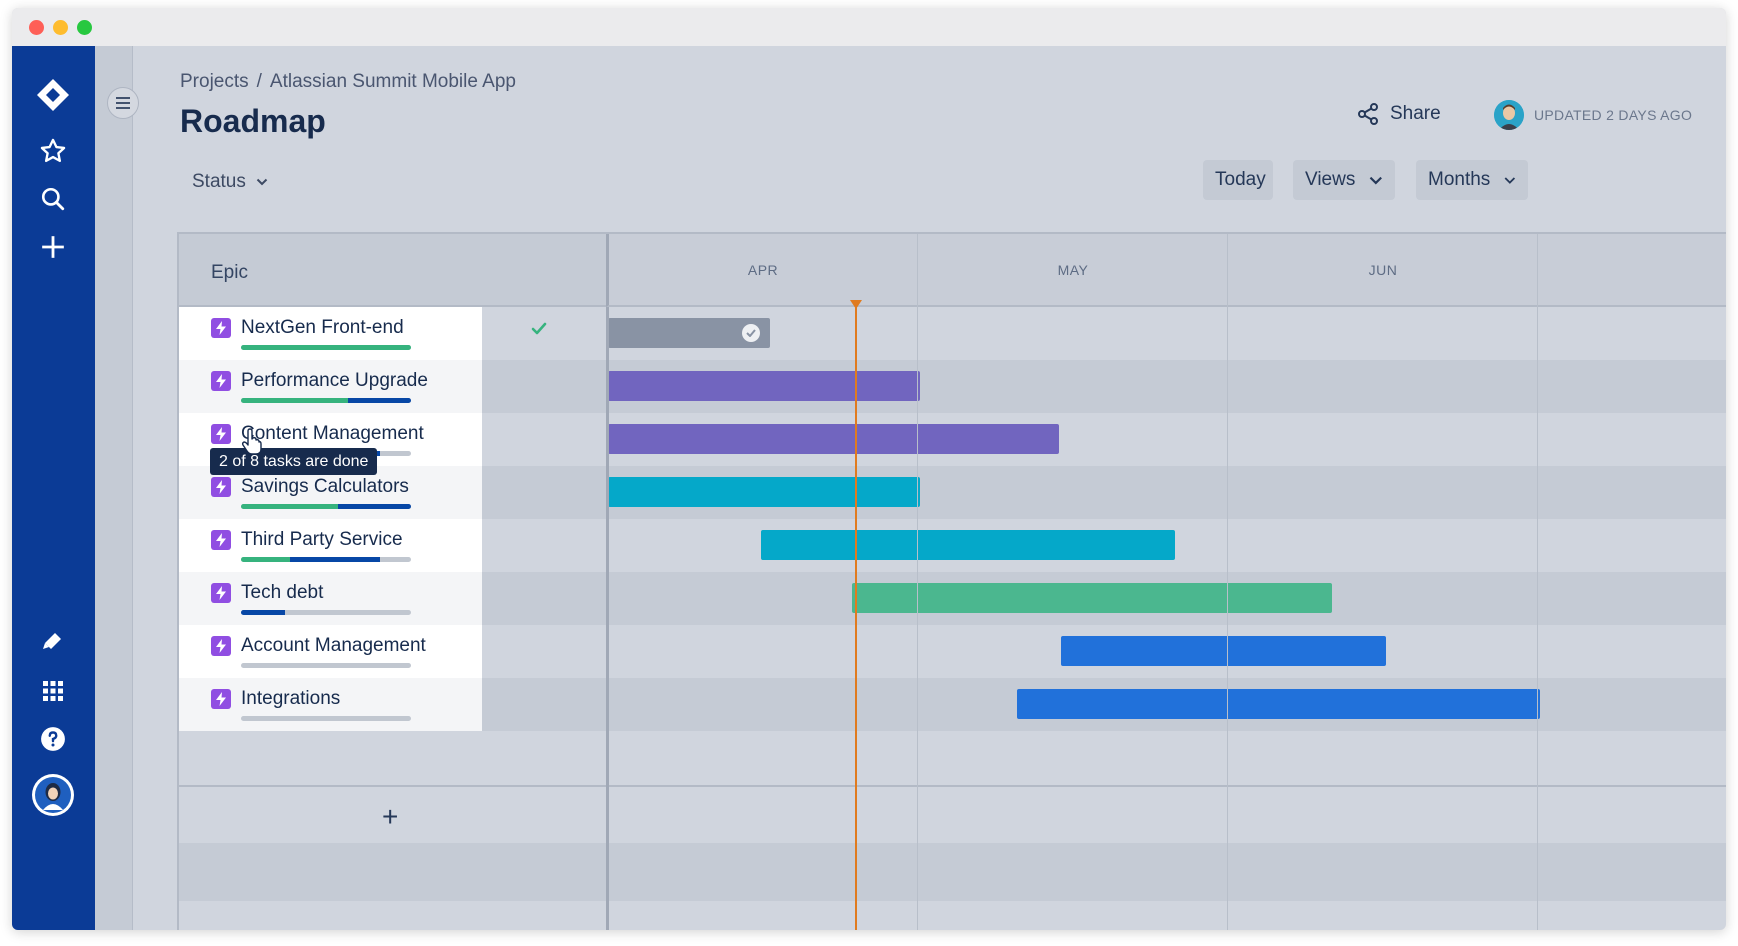  I want to click on views-label: Views, so click(1330, 180).